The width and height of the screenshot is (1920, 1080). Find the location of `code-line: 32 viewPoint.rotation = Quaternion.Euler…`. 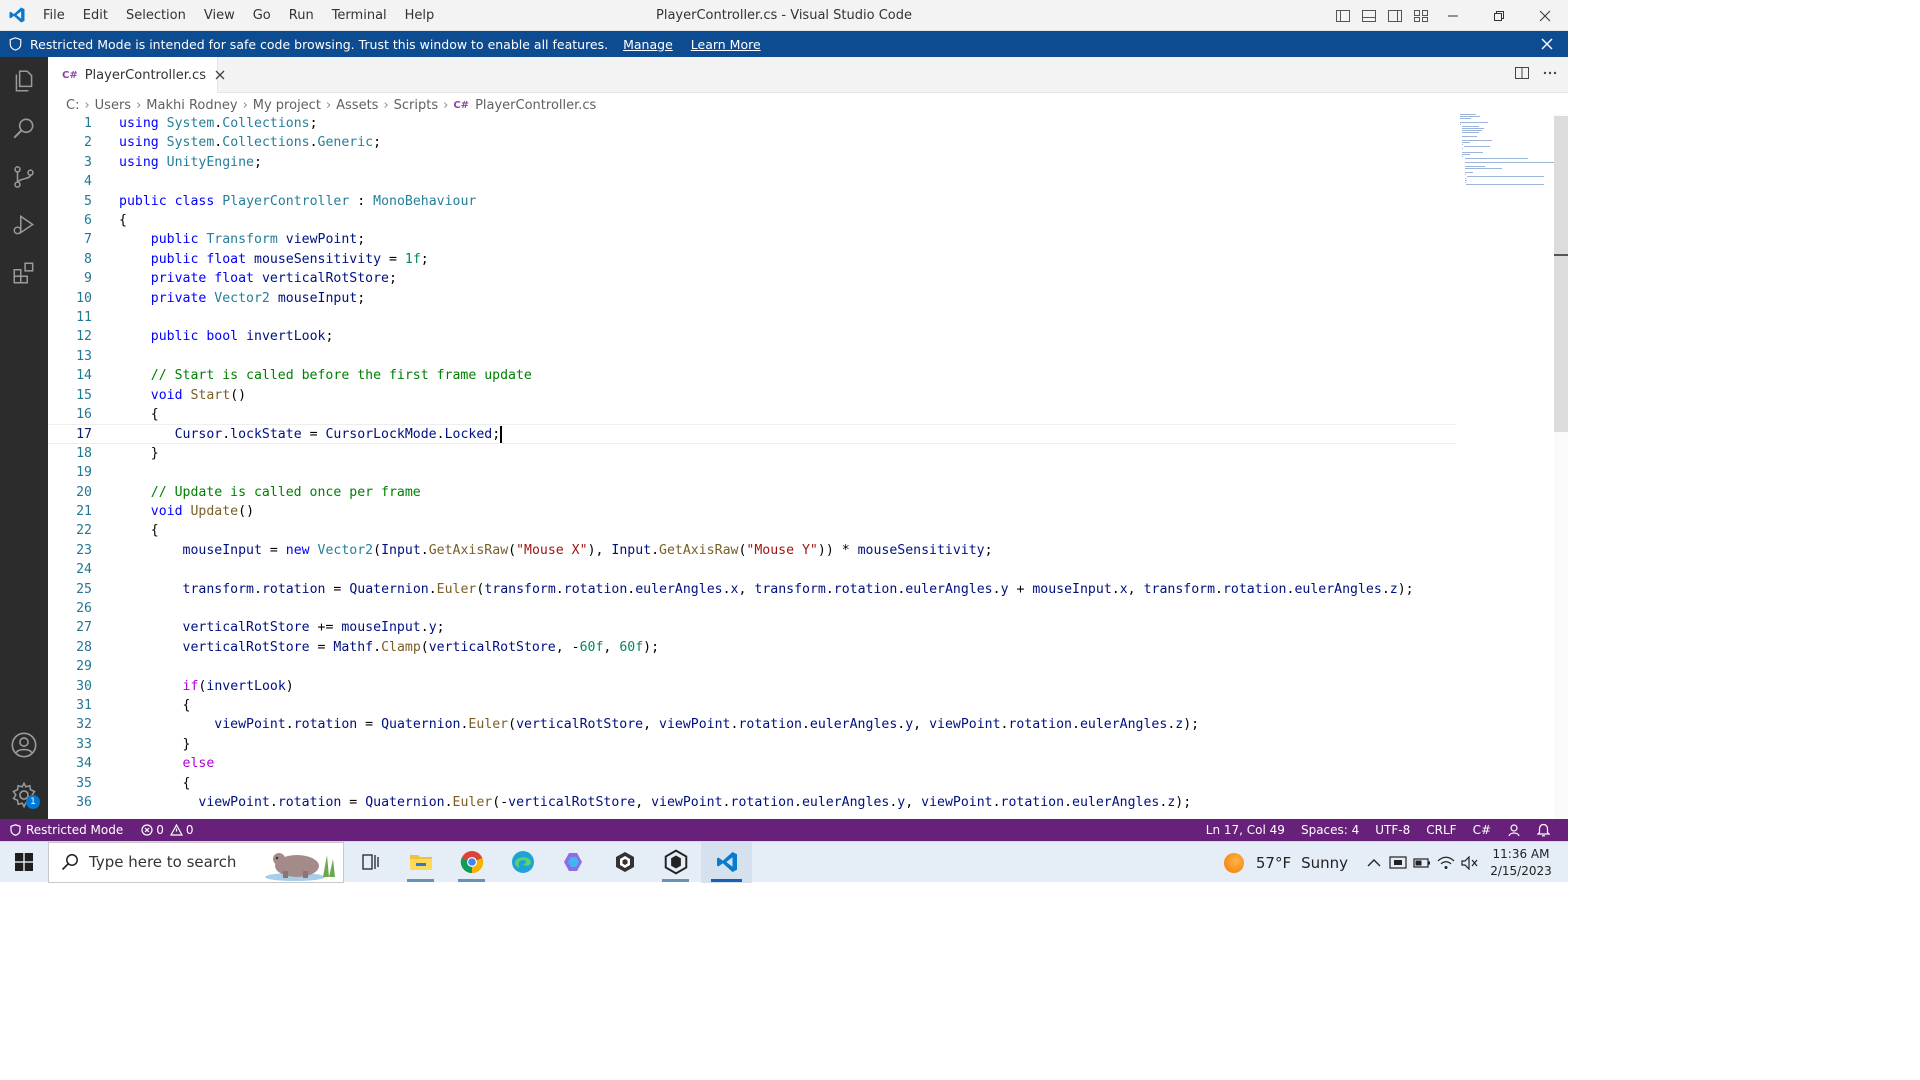

code-line: 32 viewPoint.rotation = Quaternion.Euler… is located at coordinates (752, 724).